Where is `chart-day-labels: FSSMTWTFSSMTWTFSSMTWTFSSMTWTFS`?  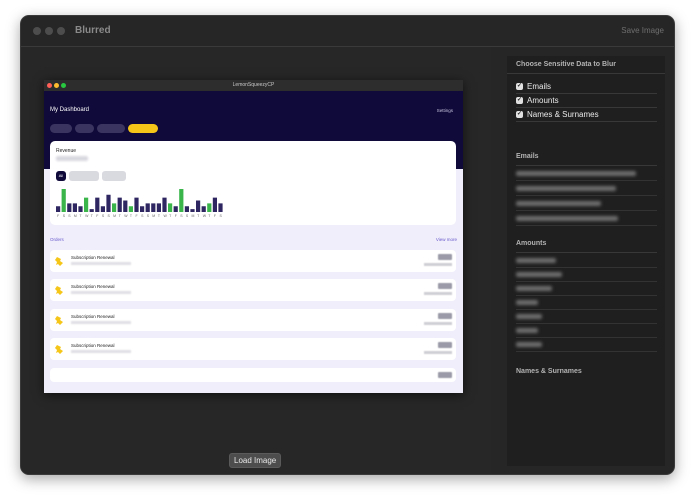 chart-day-labels: FSSMTWTFSSMTWTFSSMTWTFSSMTWTFS is located at coordinates (140, 216).